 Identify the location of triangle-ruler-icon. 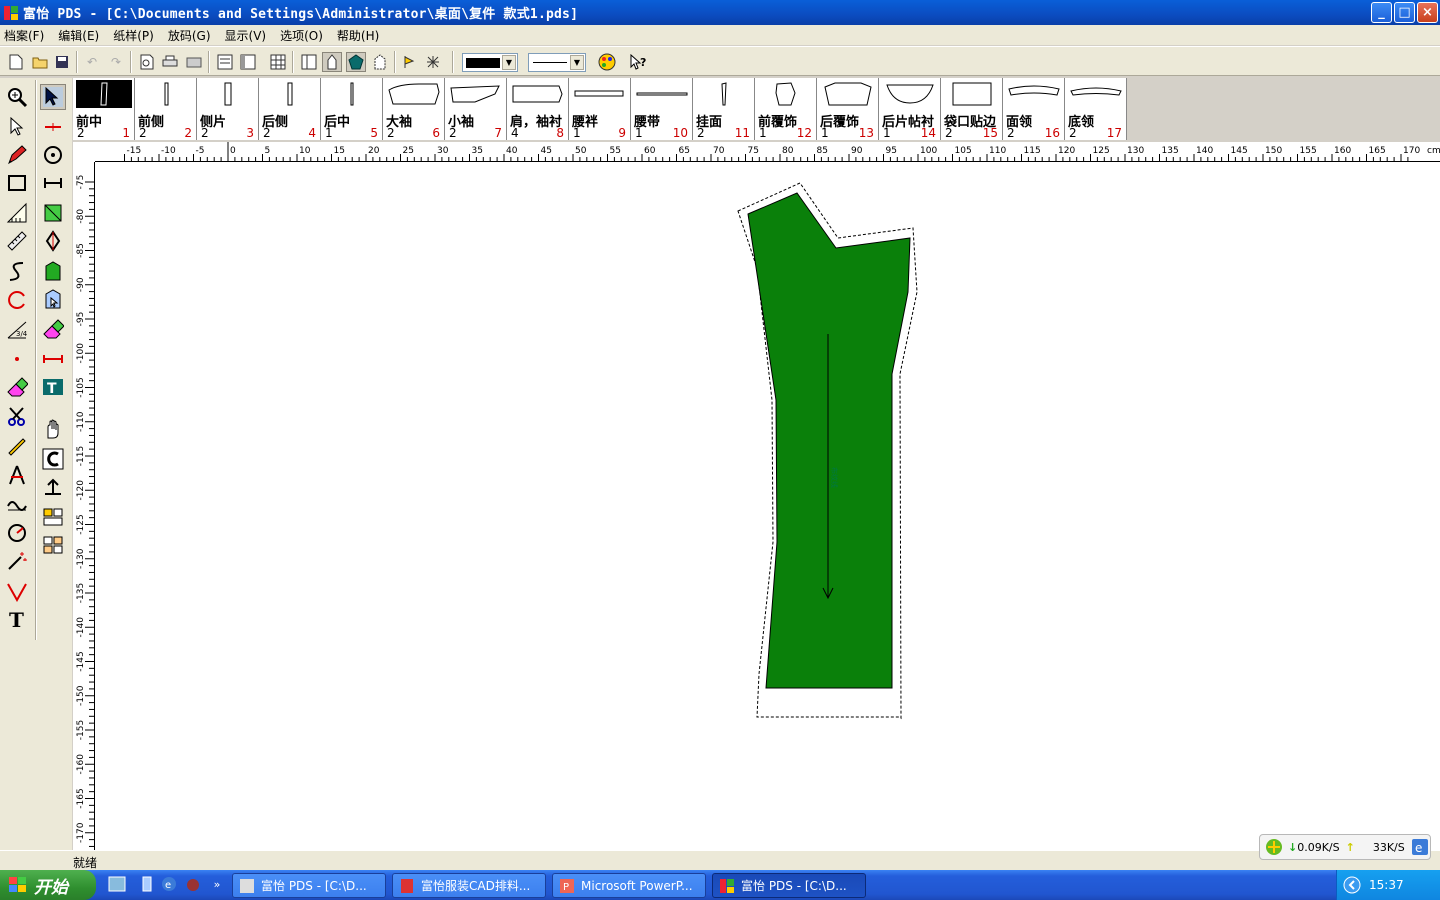
(17, 213).